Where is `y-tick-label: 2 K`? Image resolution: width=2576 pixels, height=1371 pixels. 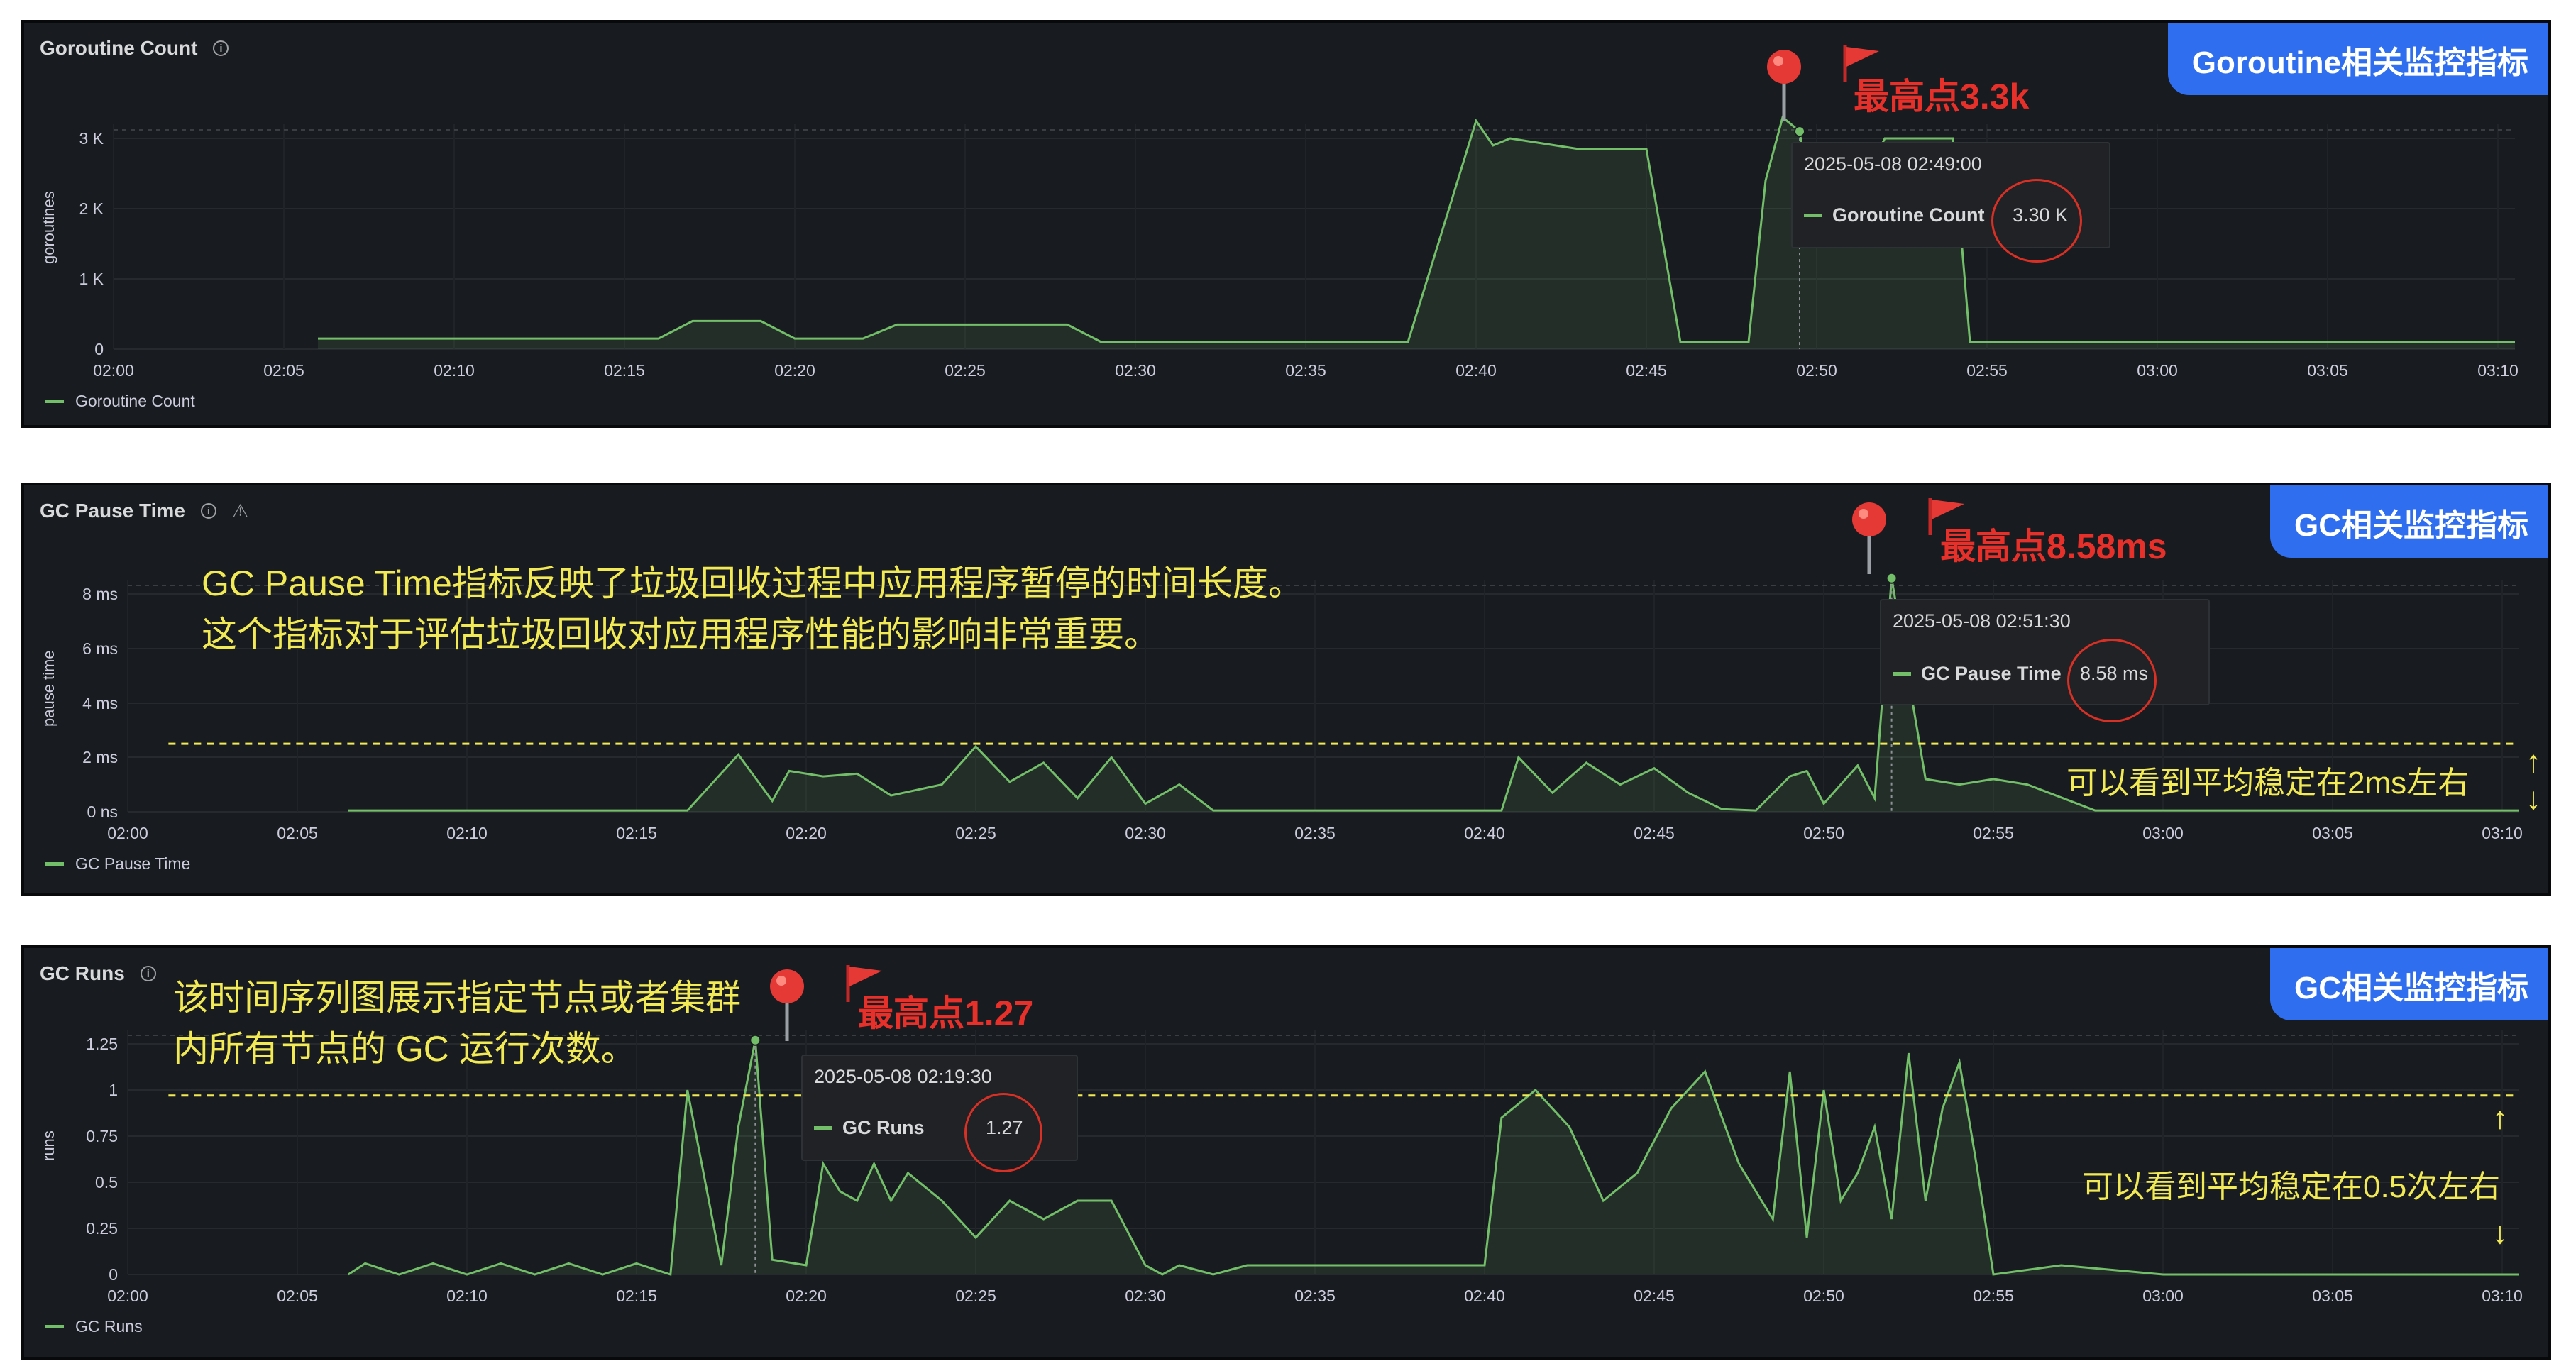
y-tick-label: 2 K is located at coordinates (91, 208).